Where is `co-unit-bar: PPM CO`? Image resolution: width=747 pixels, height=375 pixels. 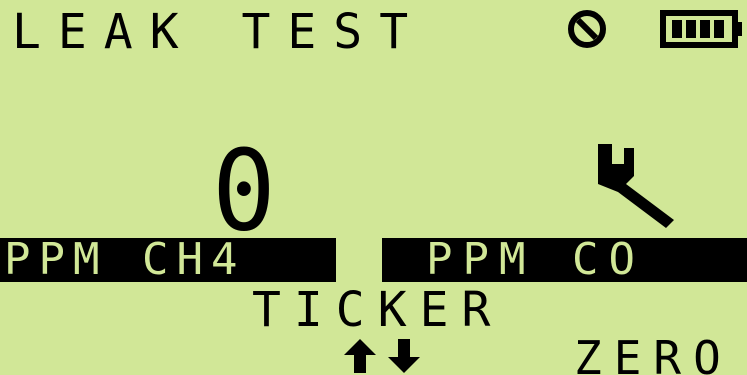
co-unit-bar: PPM CO is located at coordinates (564, 260).